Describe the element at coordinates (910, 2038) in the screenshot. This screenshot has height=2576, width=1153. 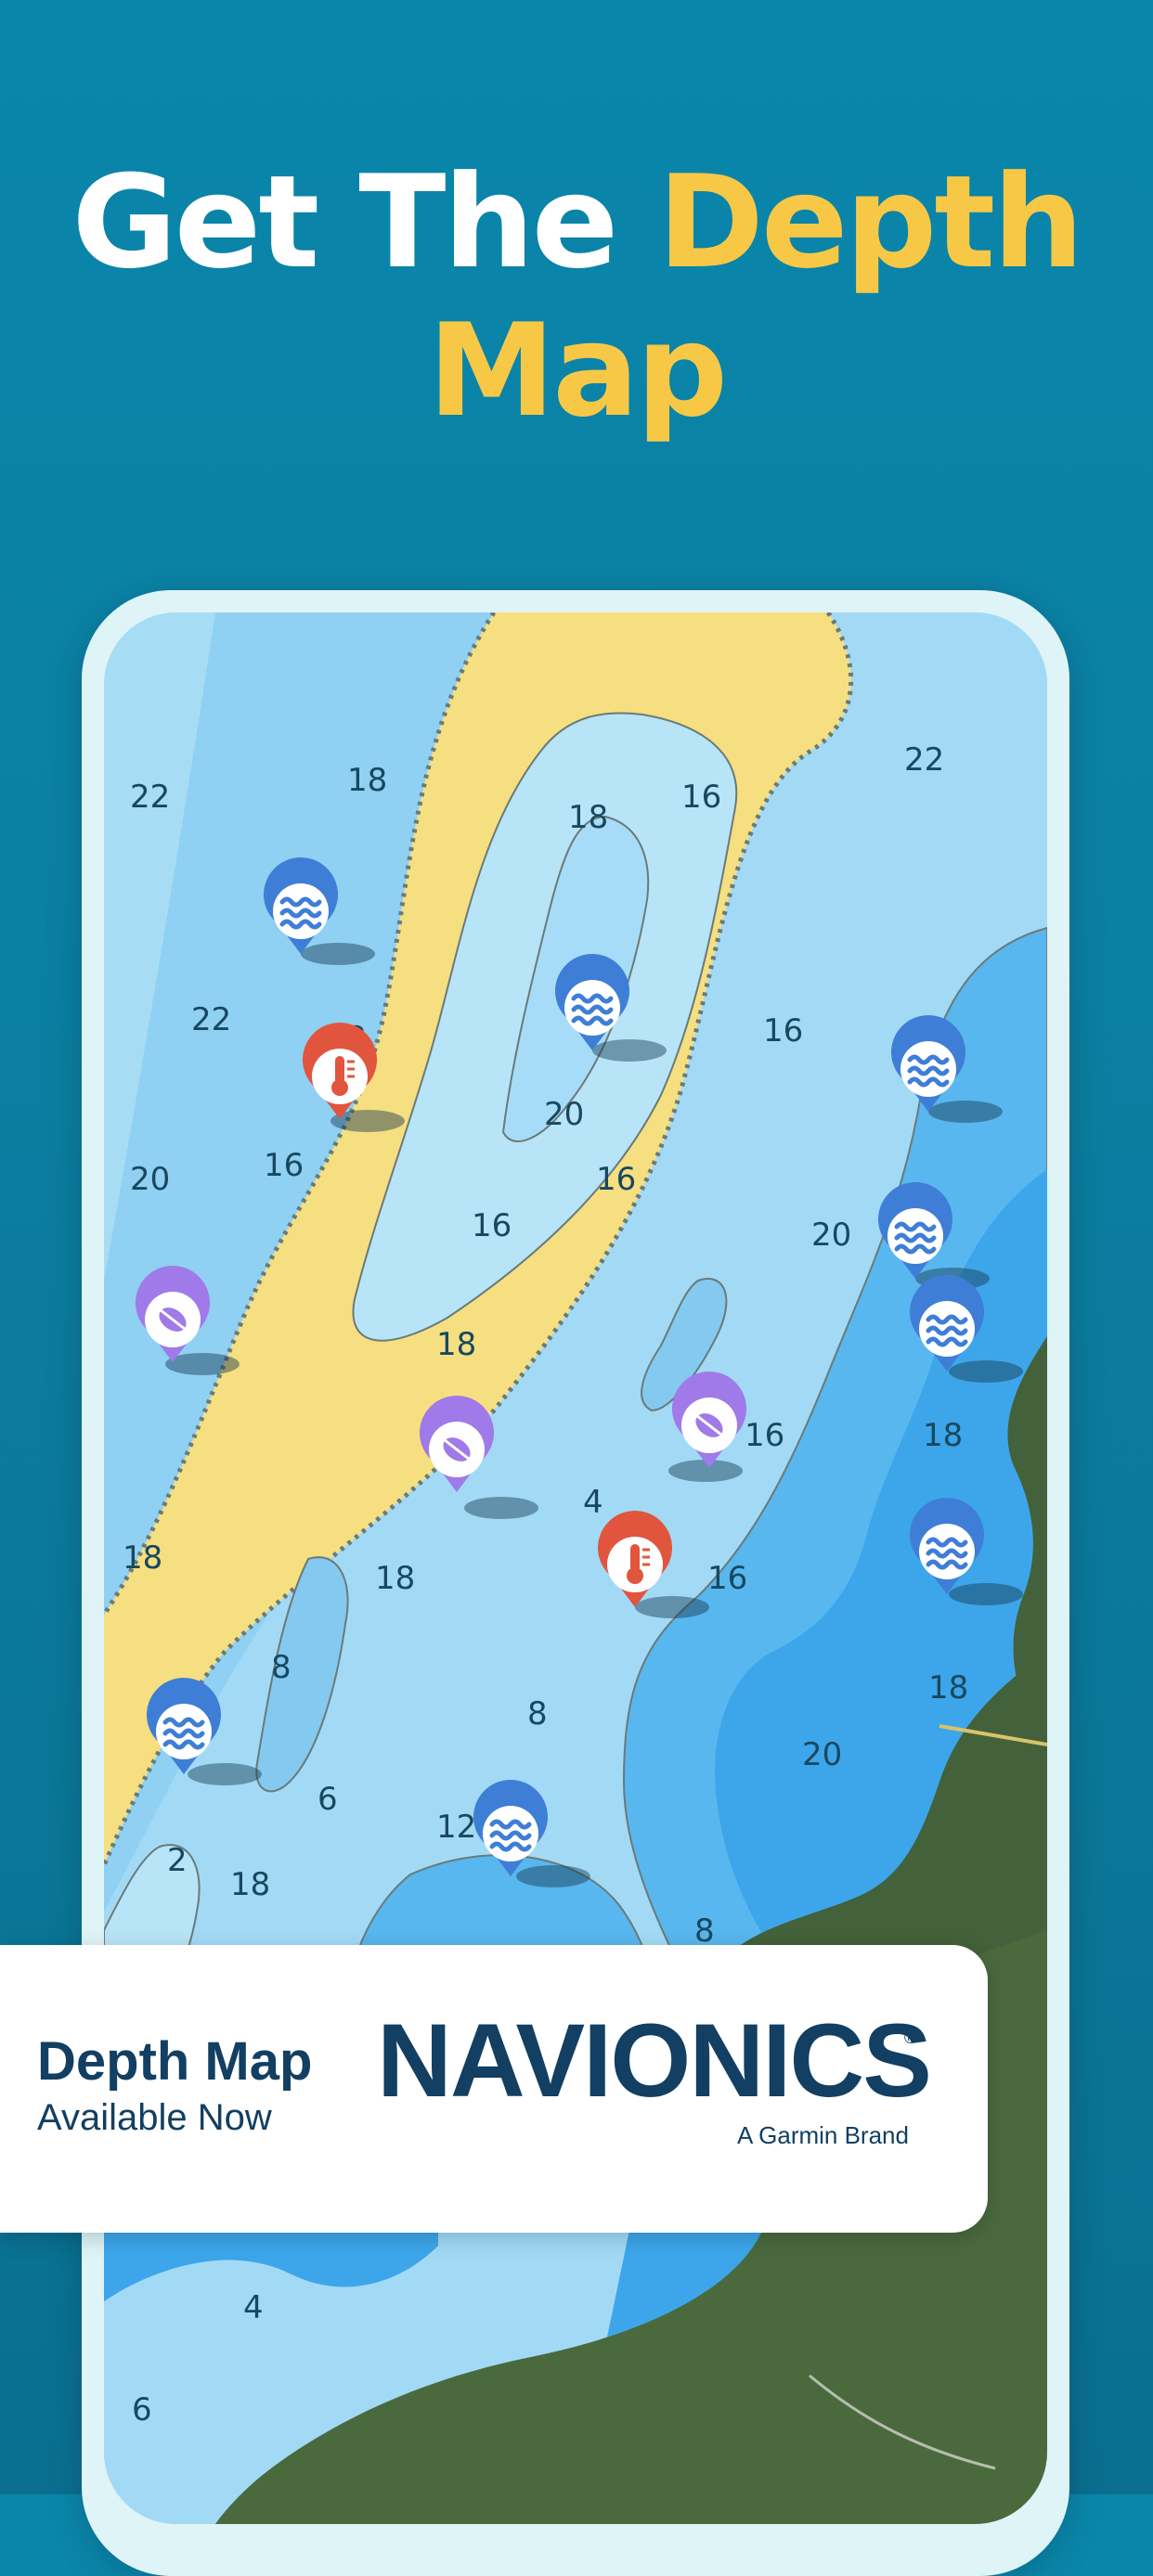
I see `registered-mark: ®` at that location.